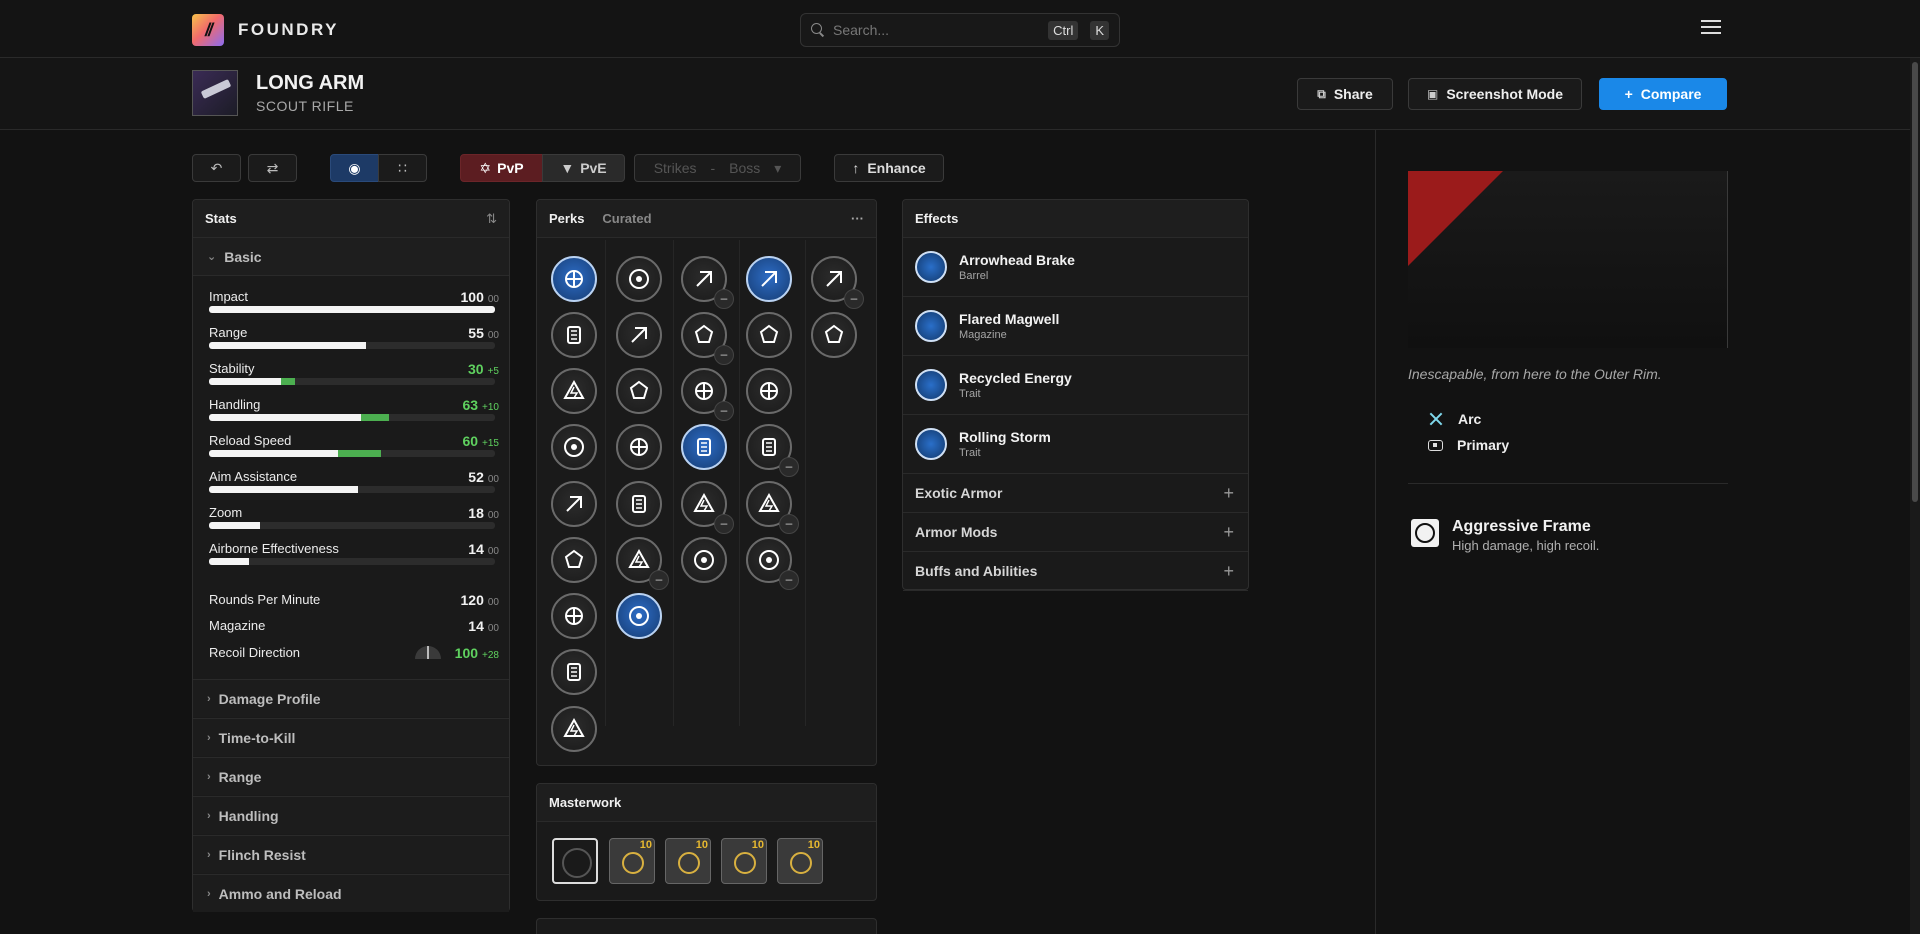 The width and height of the screenshot is (1920, 934). Describe the element at coordinates (351, 776) in the screenshot. I see `stat-section-toggle: › Range` at that location.